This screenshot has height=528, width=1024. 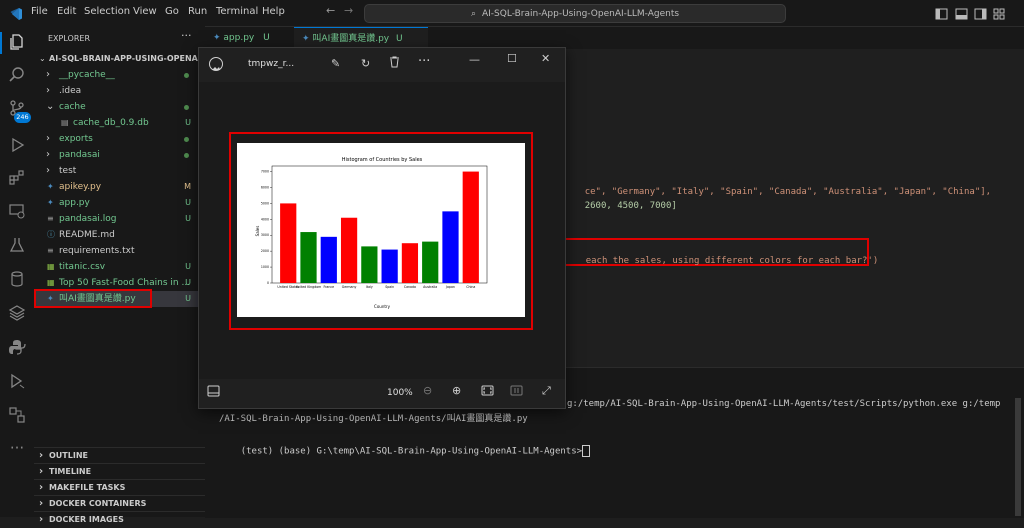 What do you see at coordinates (430, 262) in the screenshot?
I see `bar-australia` at bounding box center [430, 262].